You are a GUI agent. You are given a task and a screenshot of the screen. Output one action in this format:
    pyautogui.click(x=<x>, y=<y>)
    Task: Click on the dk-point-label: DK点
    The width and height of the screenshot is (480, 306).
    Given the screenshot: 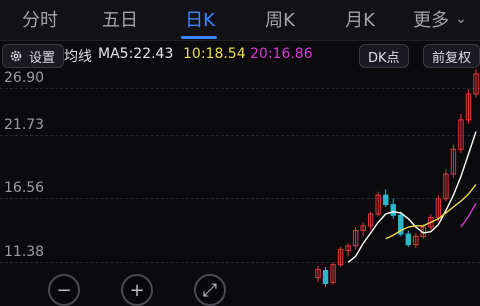 What is the action you would take?
    pyautogui.click(x=384, y=58)
    